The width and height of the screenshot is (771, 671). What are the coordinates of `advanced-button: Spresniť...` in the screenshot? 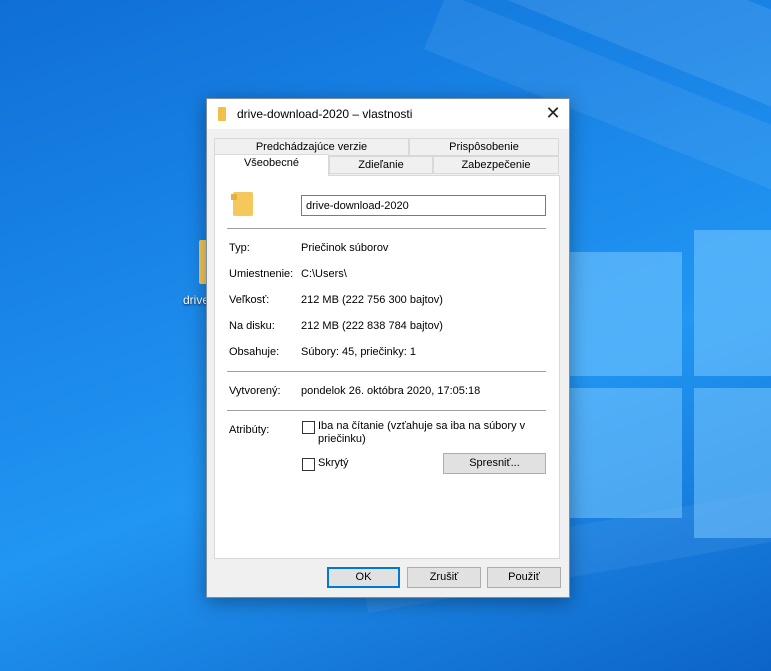 It's located at (494, 463).